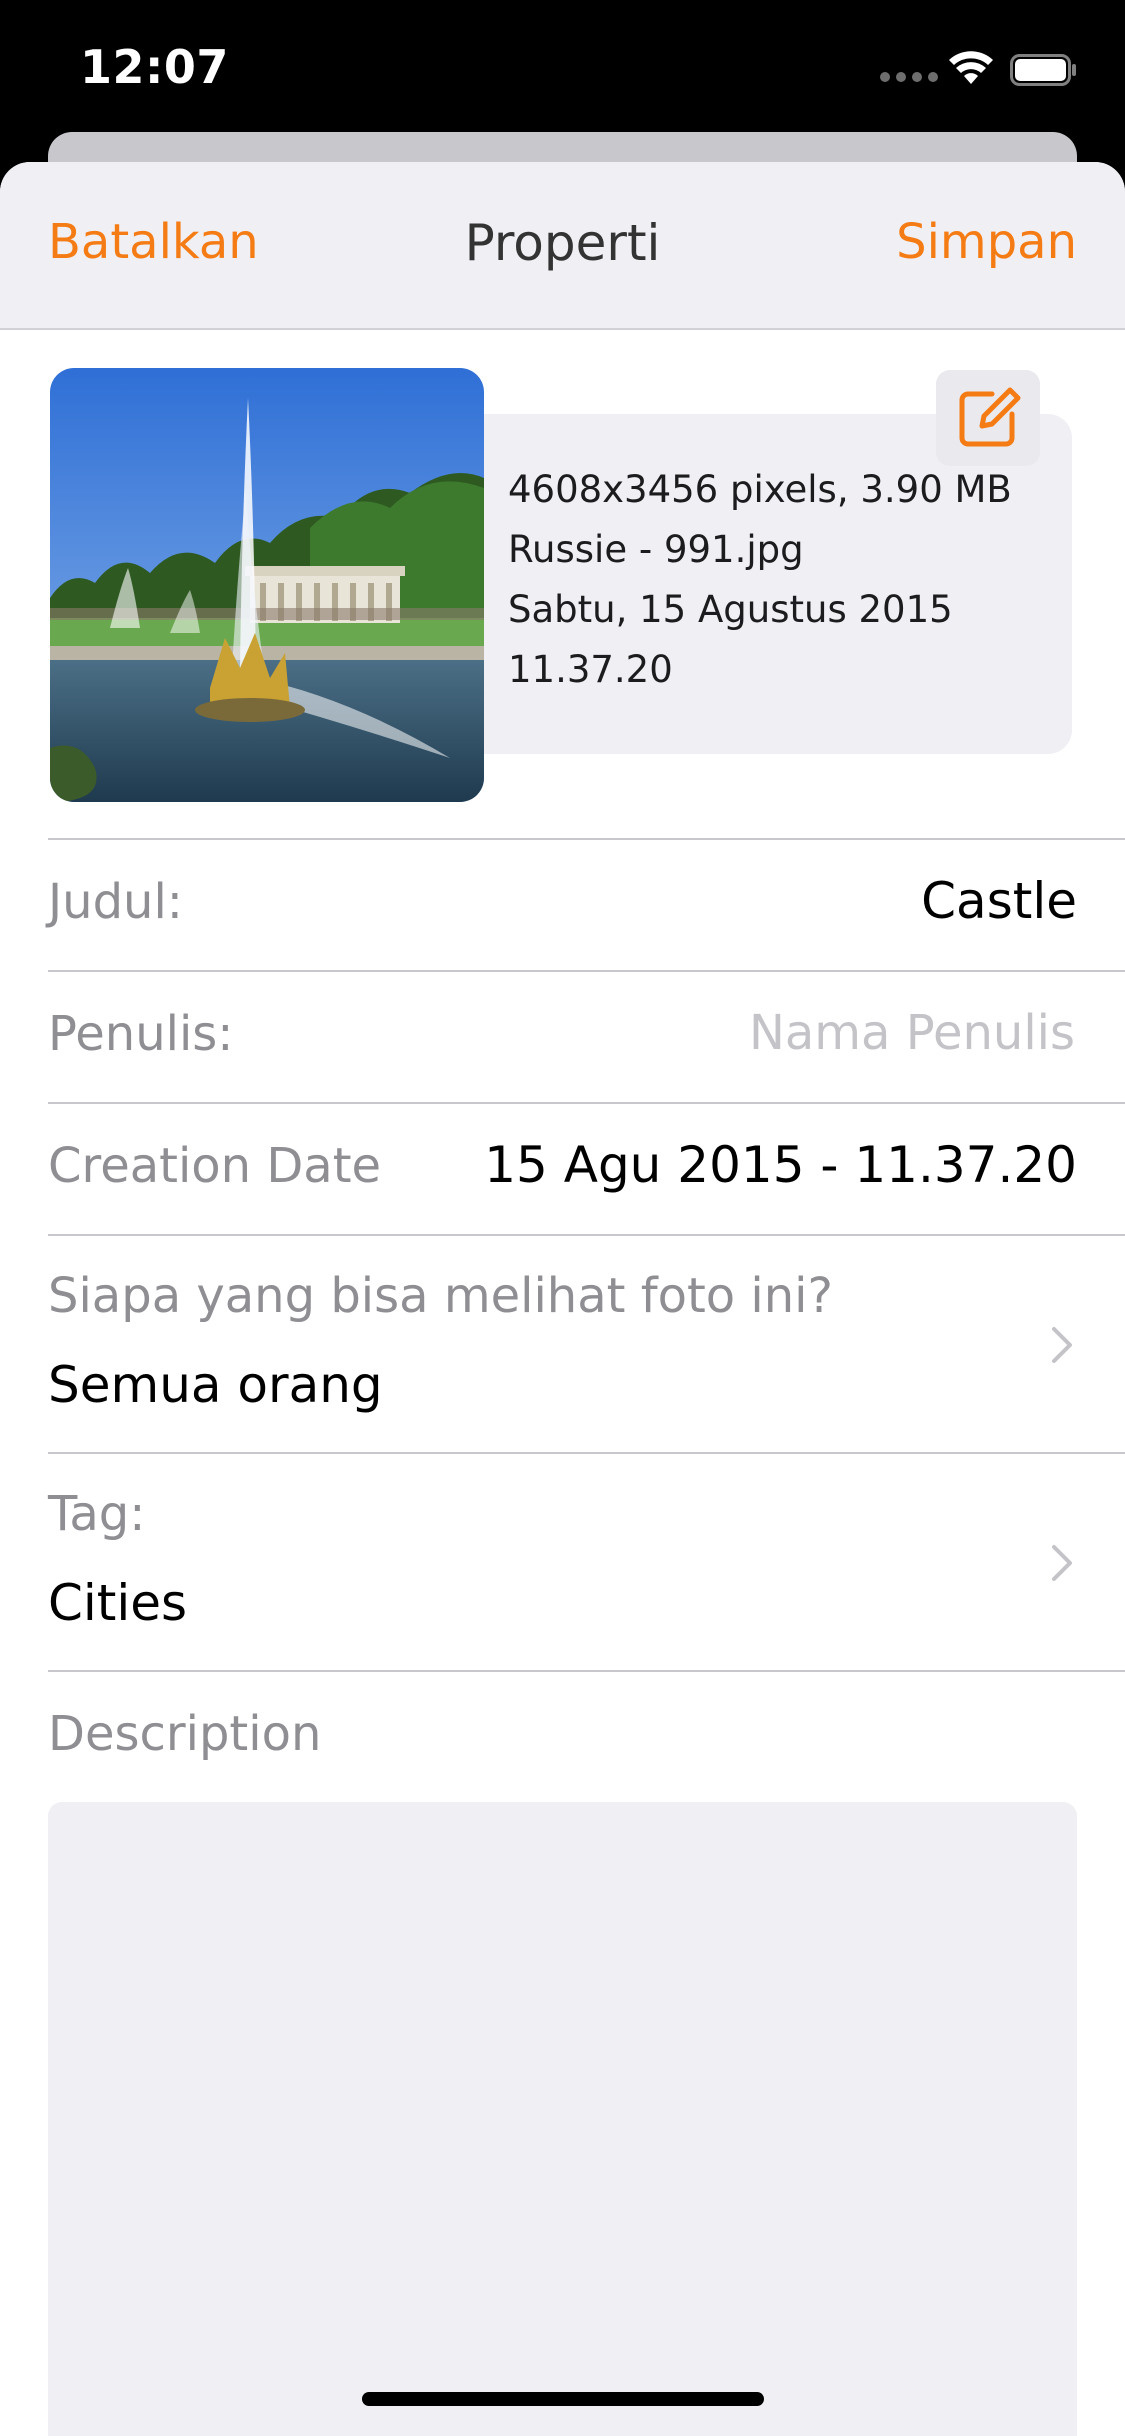  Describe the element at coordinates (909, 77) in the screenshot. I see `cellular-signal-icon` at that location.